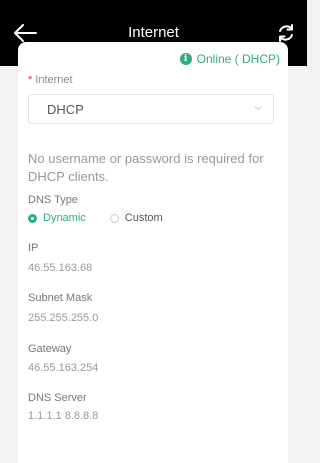 The height and width of the screenshot is (463, 320). I want to click on chevron-down-icon, so click(258, 108).